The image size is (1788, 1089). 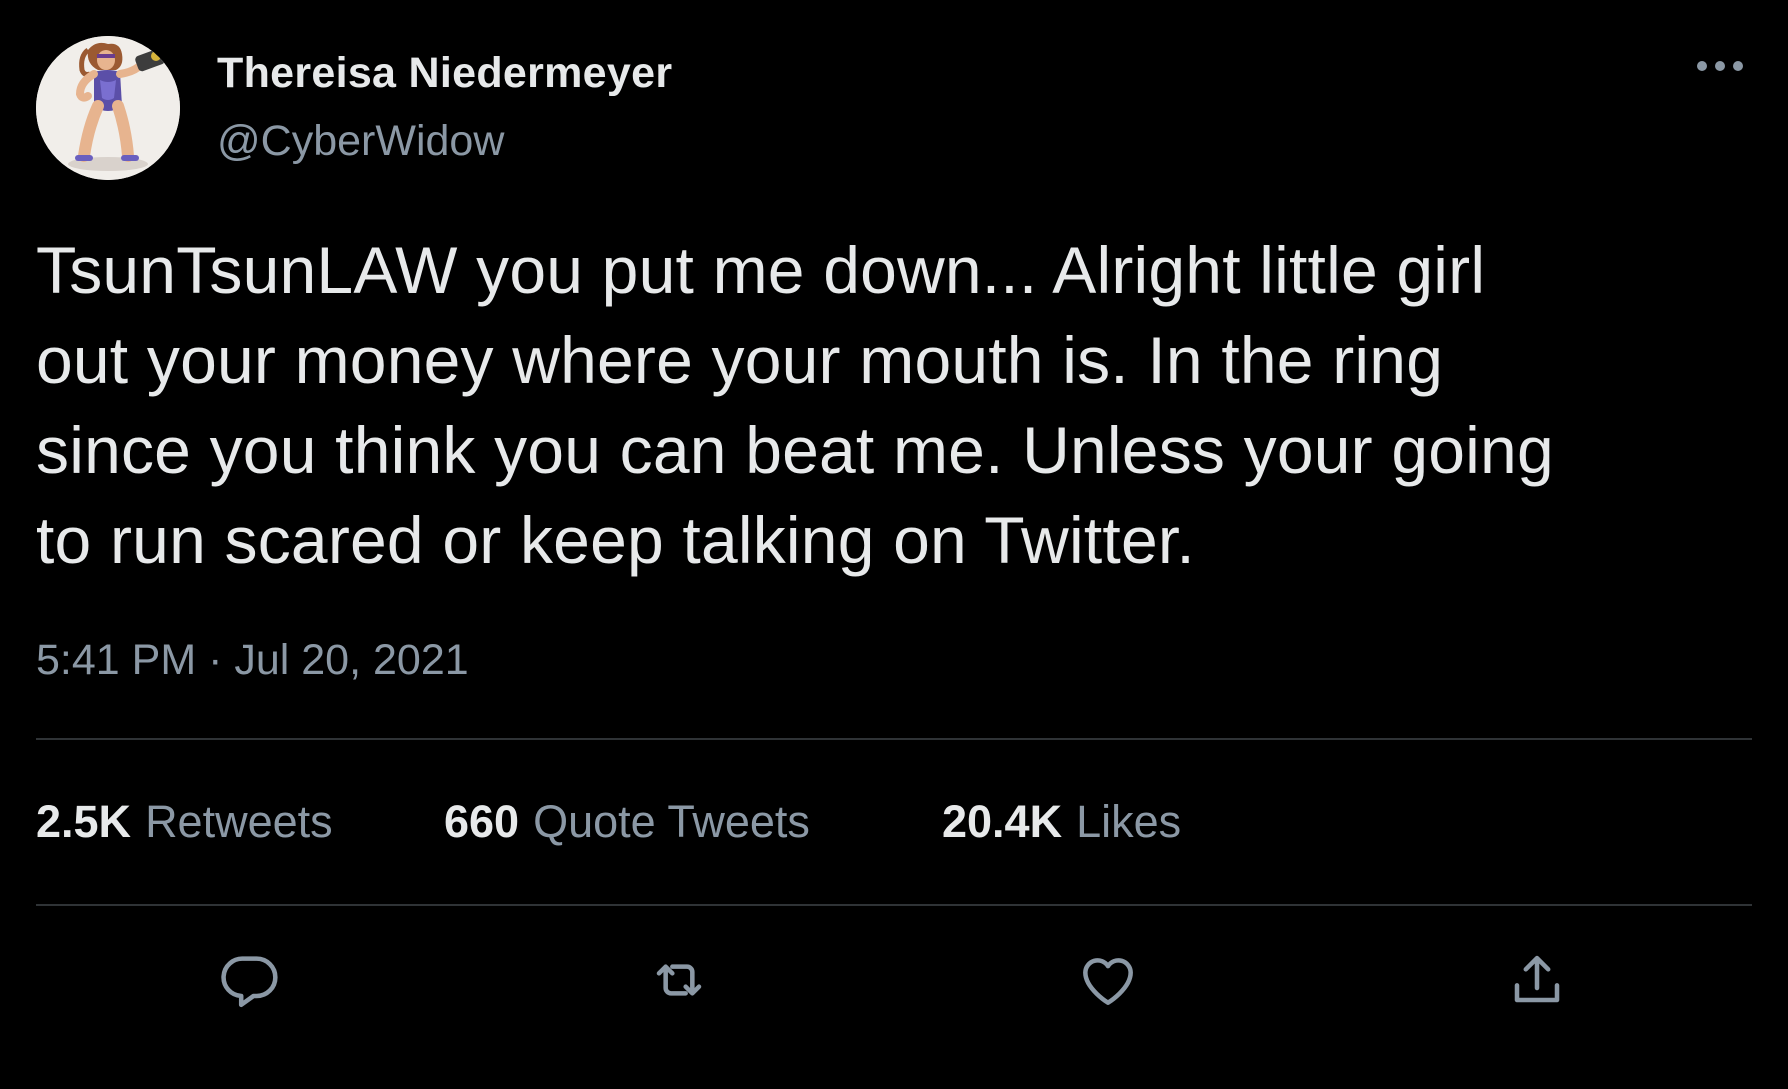 I want to click on reply-icon, so click(x=249, y=982).